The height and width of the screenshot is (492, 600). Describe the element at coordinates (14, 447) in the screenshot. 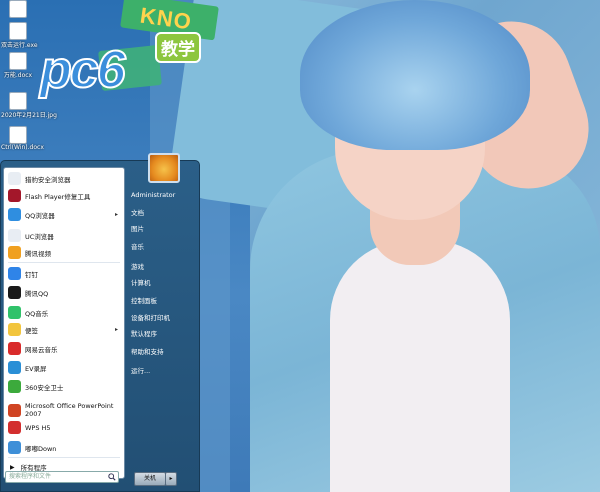

I see `download-icon` at that location.